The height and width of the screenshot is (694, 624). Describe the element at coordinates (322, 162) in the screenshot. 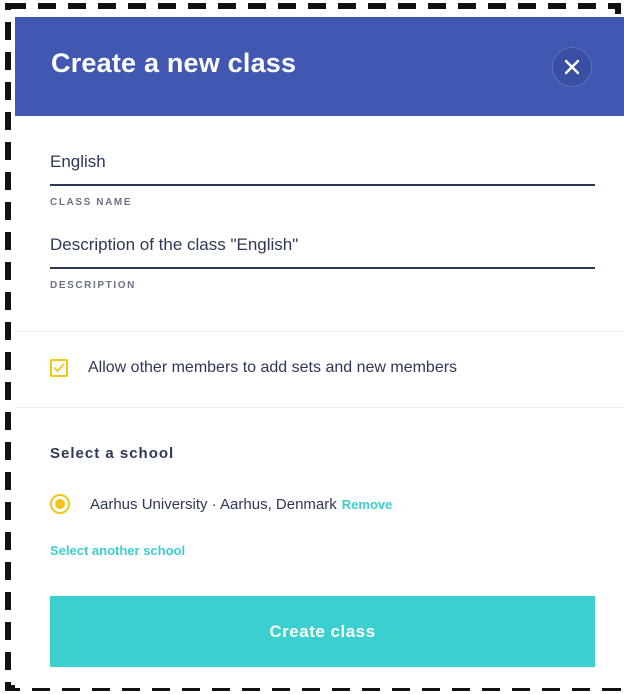

I see `class-name-input: English` at that location.